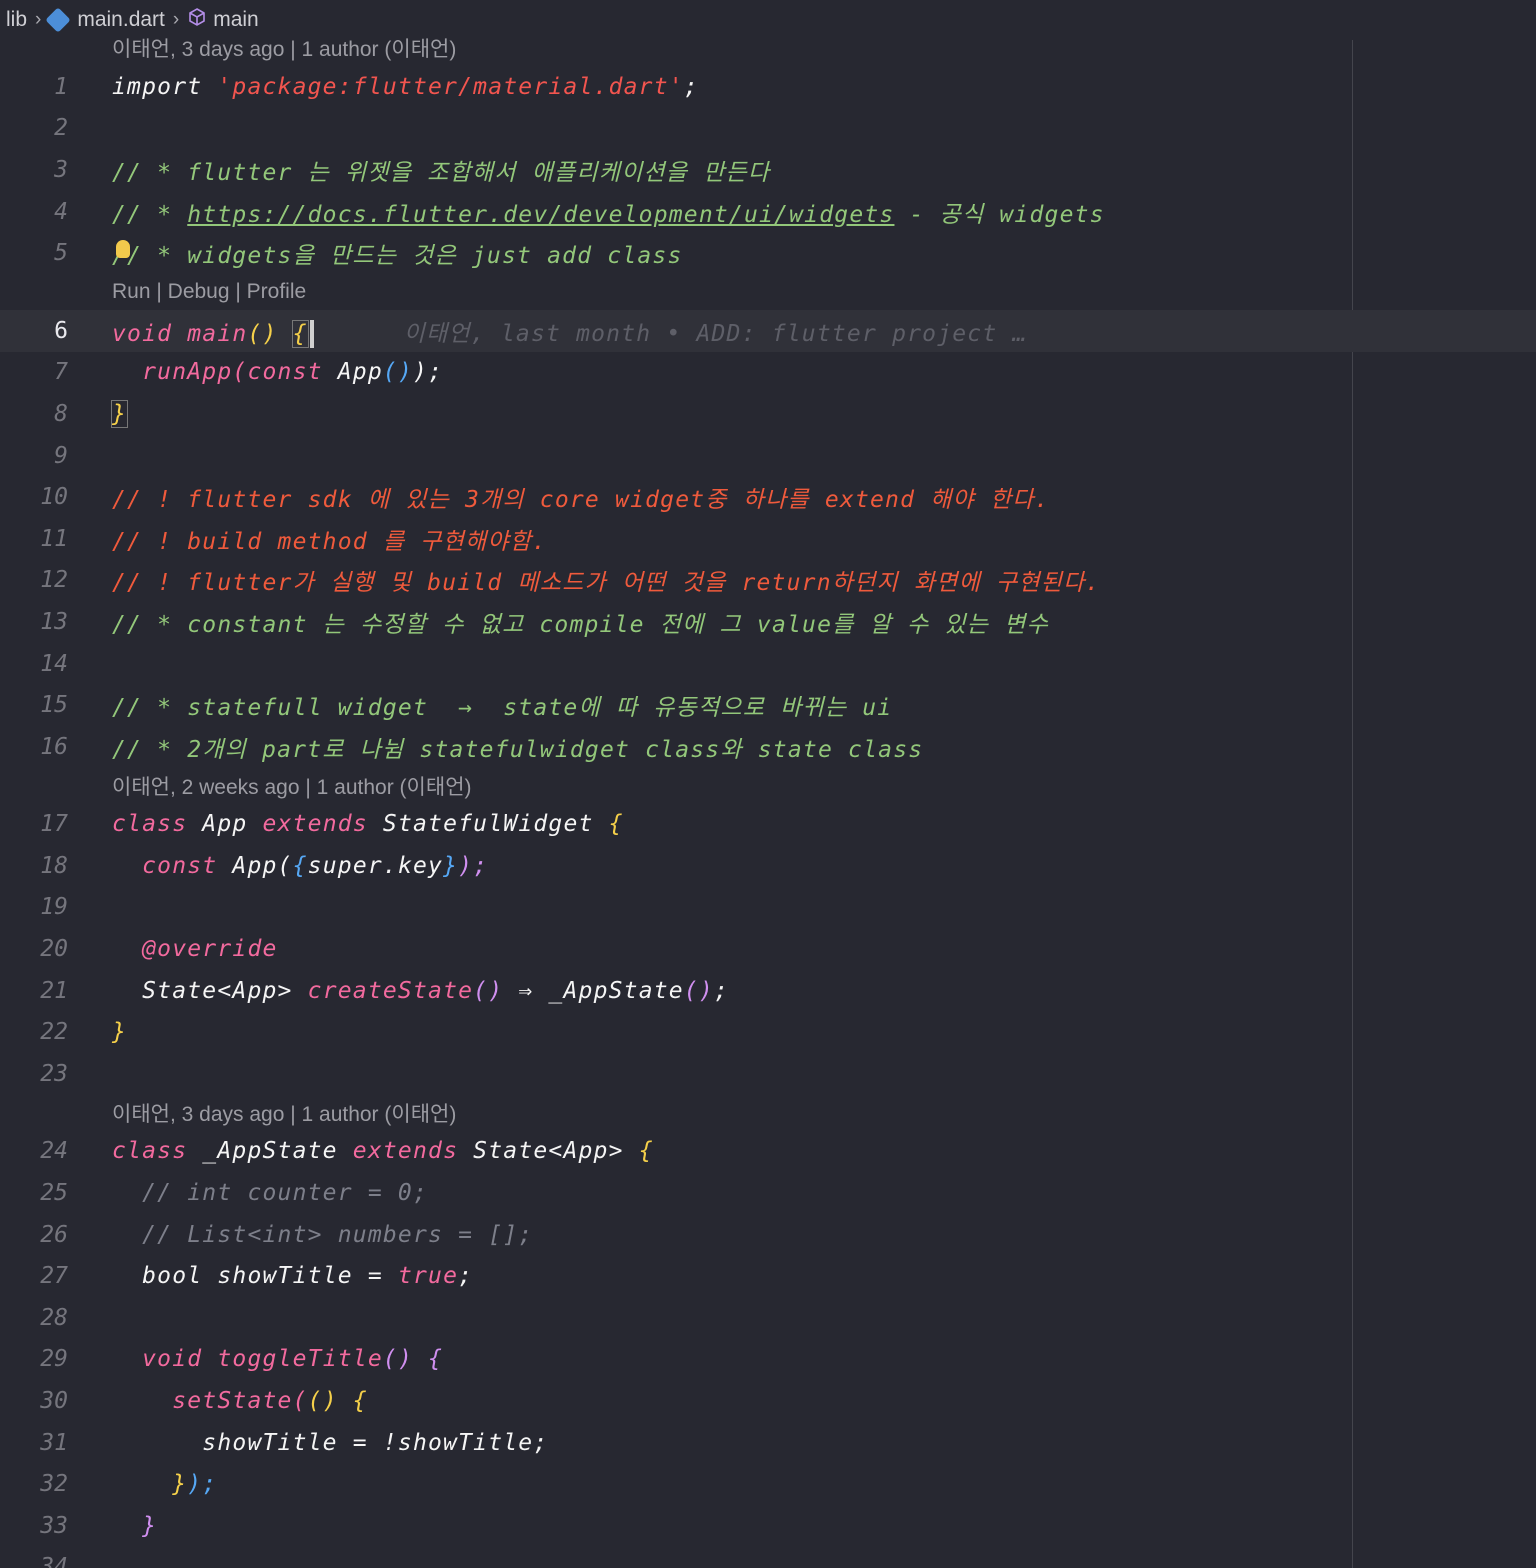  Describe the element at coordinates (153, 292) in the screenshot. I see `code-lens-run-debug-profile: Run | Debug | Profile` at that location.